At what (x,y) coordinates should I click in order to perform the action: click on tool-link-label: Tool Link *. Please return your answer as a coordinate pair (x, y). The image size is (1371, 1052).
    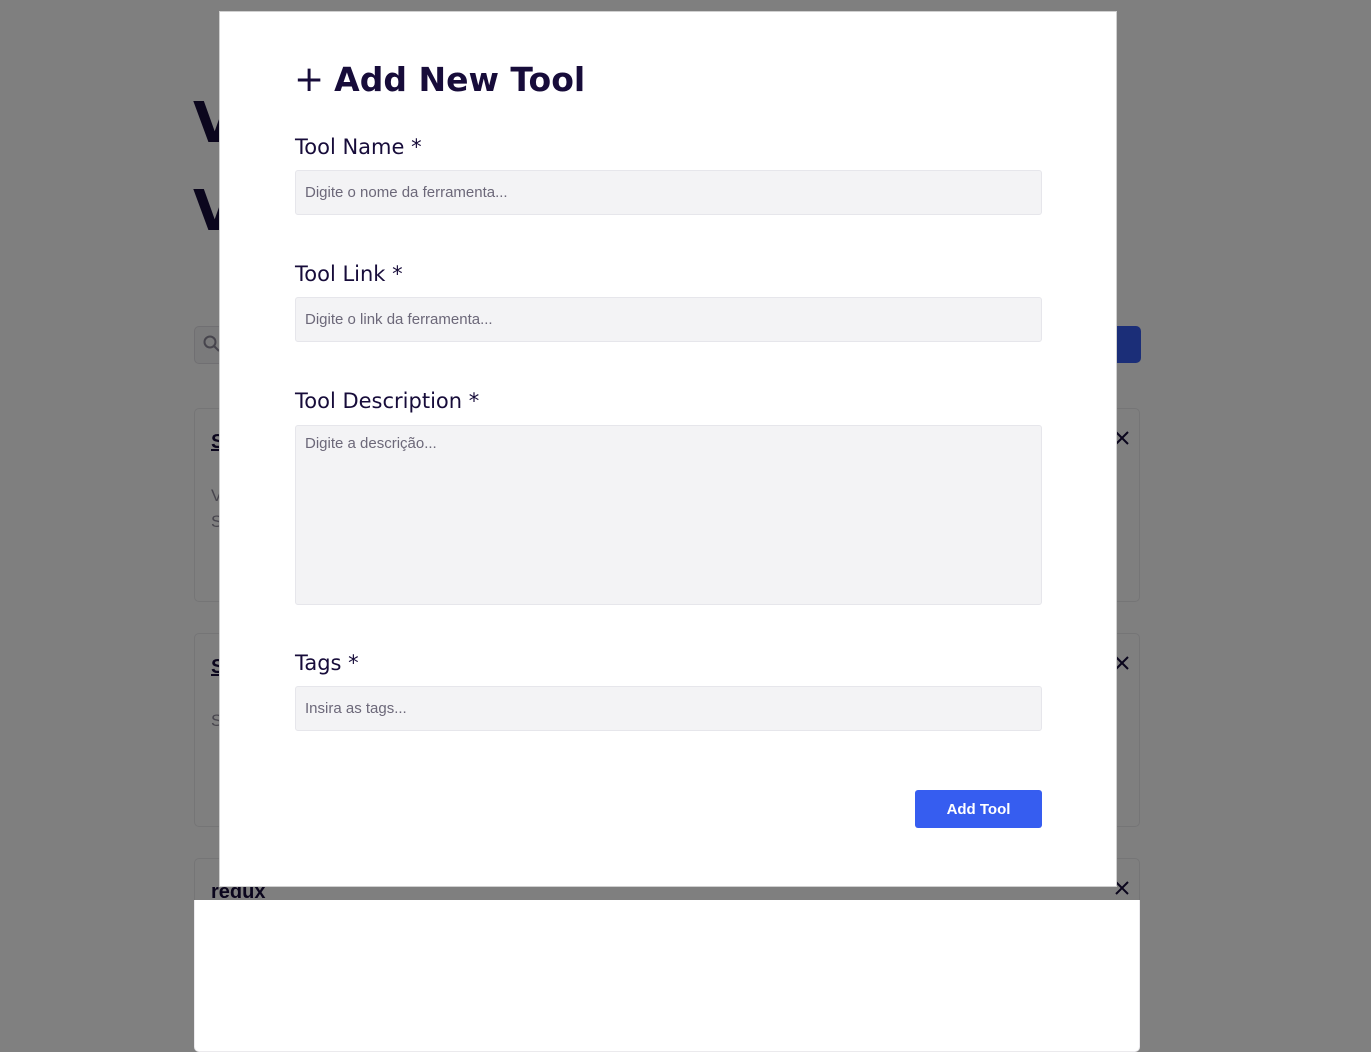
    Looking at the image, I should click on (349, 274).